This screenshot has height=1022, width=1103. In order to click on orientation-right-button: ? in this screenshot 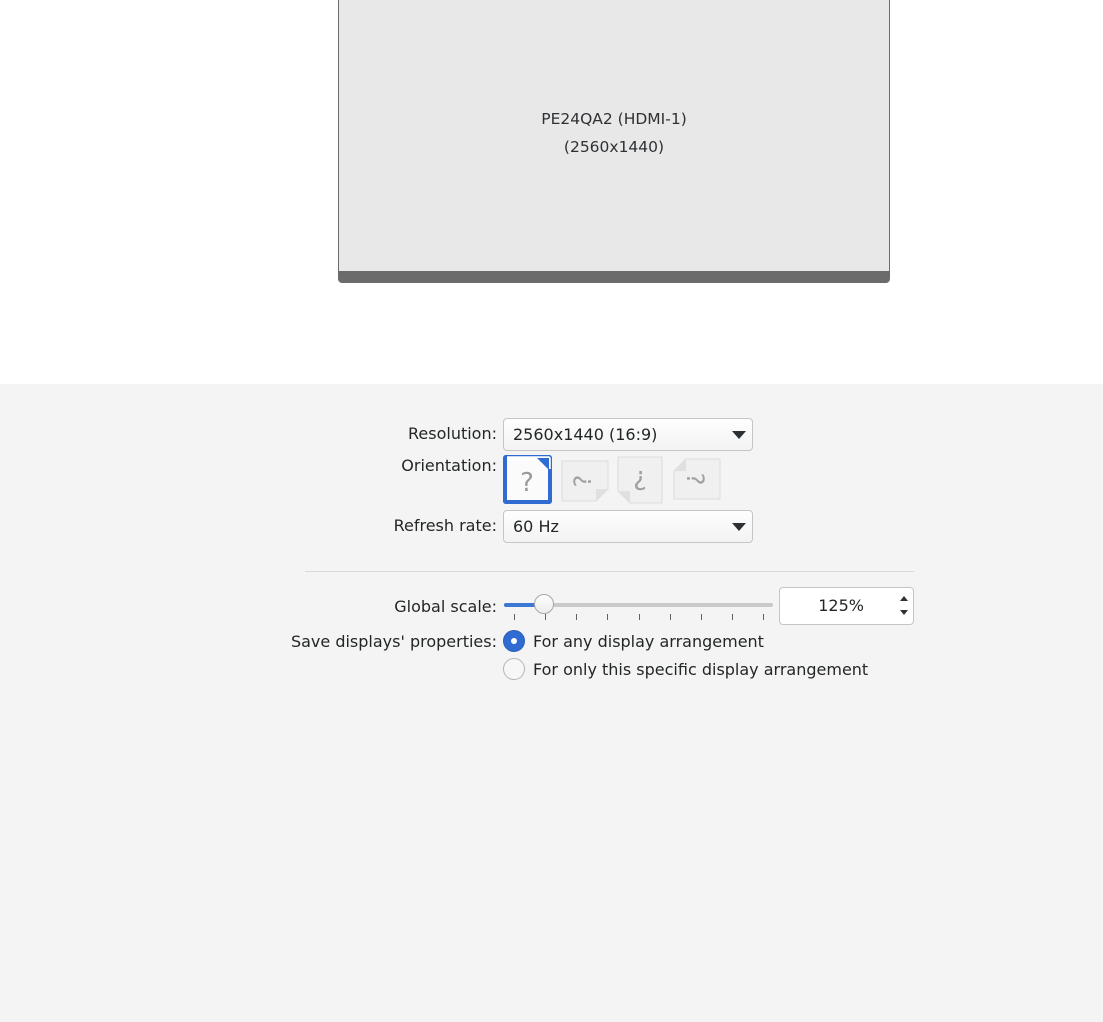, I will do `click(696, 479)`.